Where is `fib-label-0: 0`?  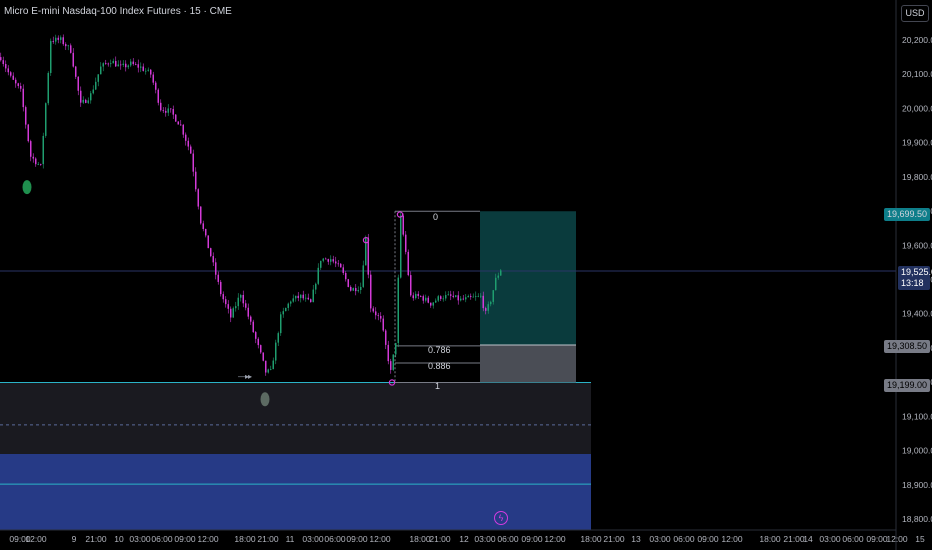 fib-label-0: 0 is located at coordinates (436, 217).